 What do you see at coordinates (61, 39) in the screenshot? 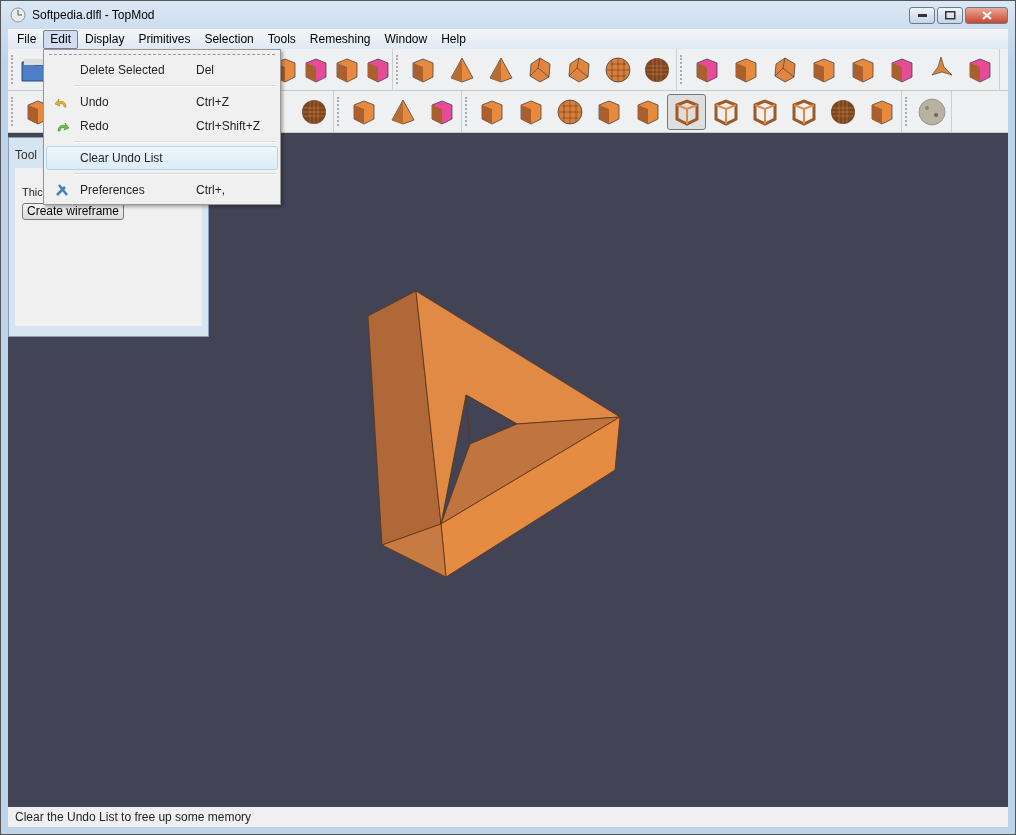
I see `menu-item: Edit` at bounding box center [61, 39].